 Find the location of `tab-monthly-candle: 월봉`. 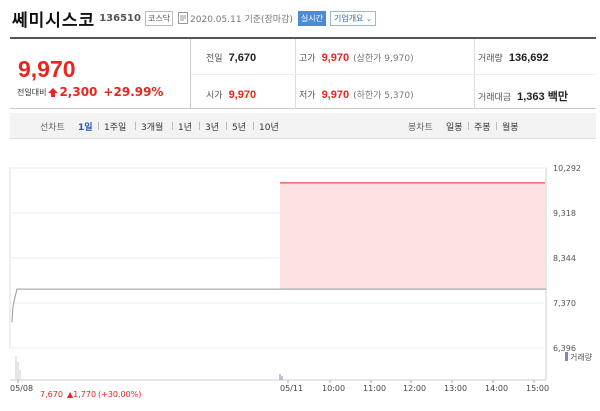

tab-monthly-candle: 월봉 is located at coordinates (510, 126).